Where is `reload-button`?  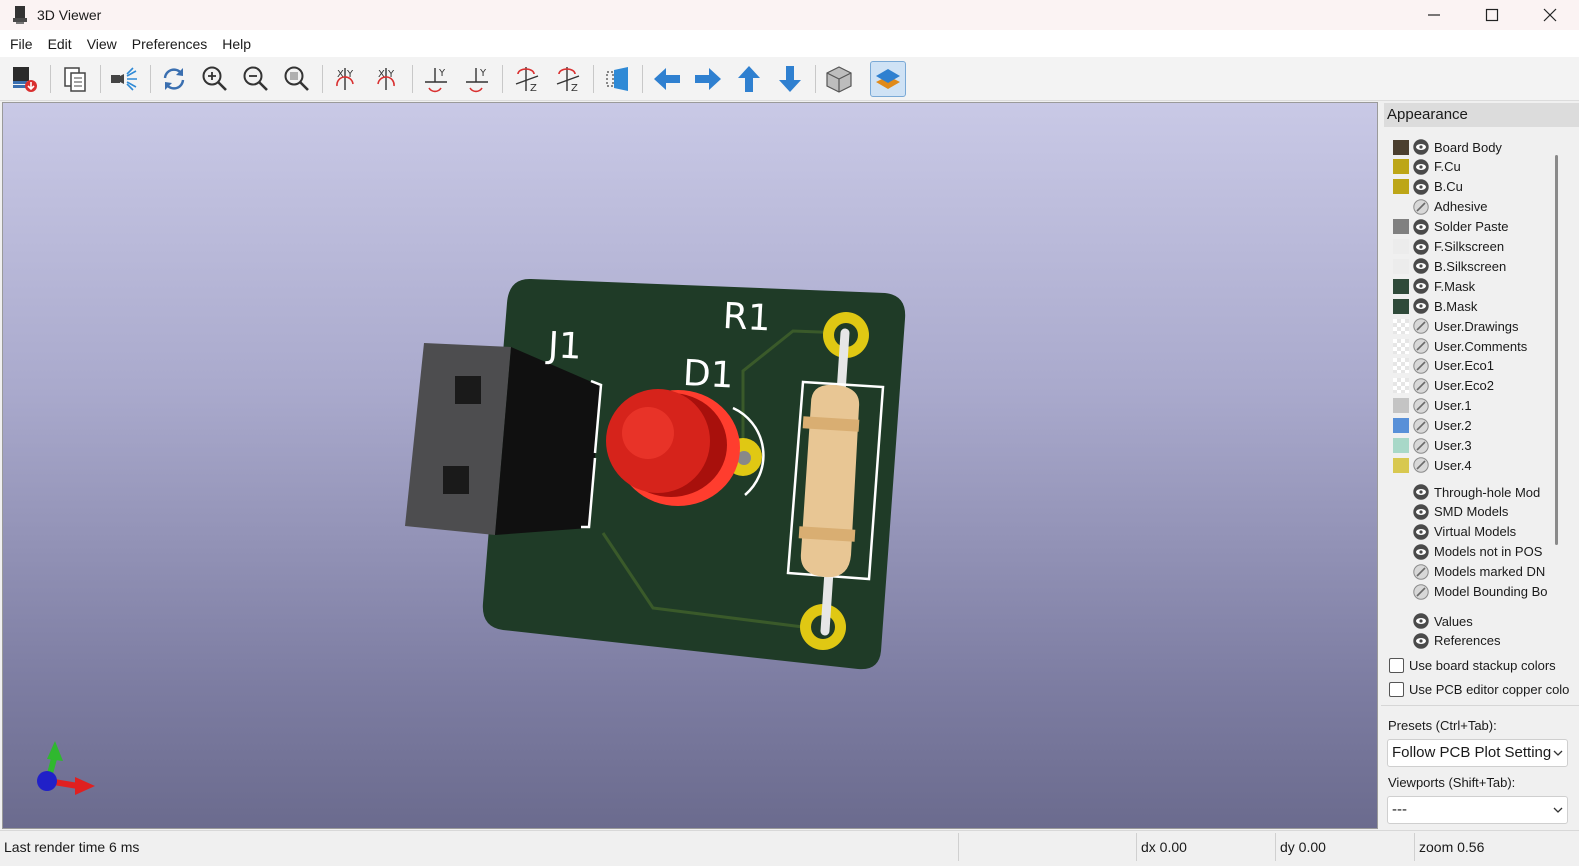 reload-button is located at coordinates (174, 79).